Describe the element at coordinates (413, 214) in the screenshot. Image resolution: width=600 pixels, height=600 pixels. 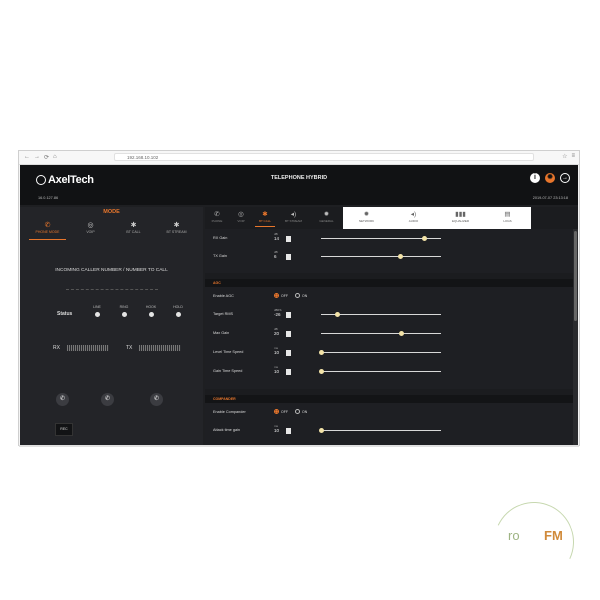
I see `speaker-icon: ◂)` at that location.